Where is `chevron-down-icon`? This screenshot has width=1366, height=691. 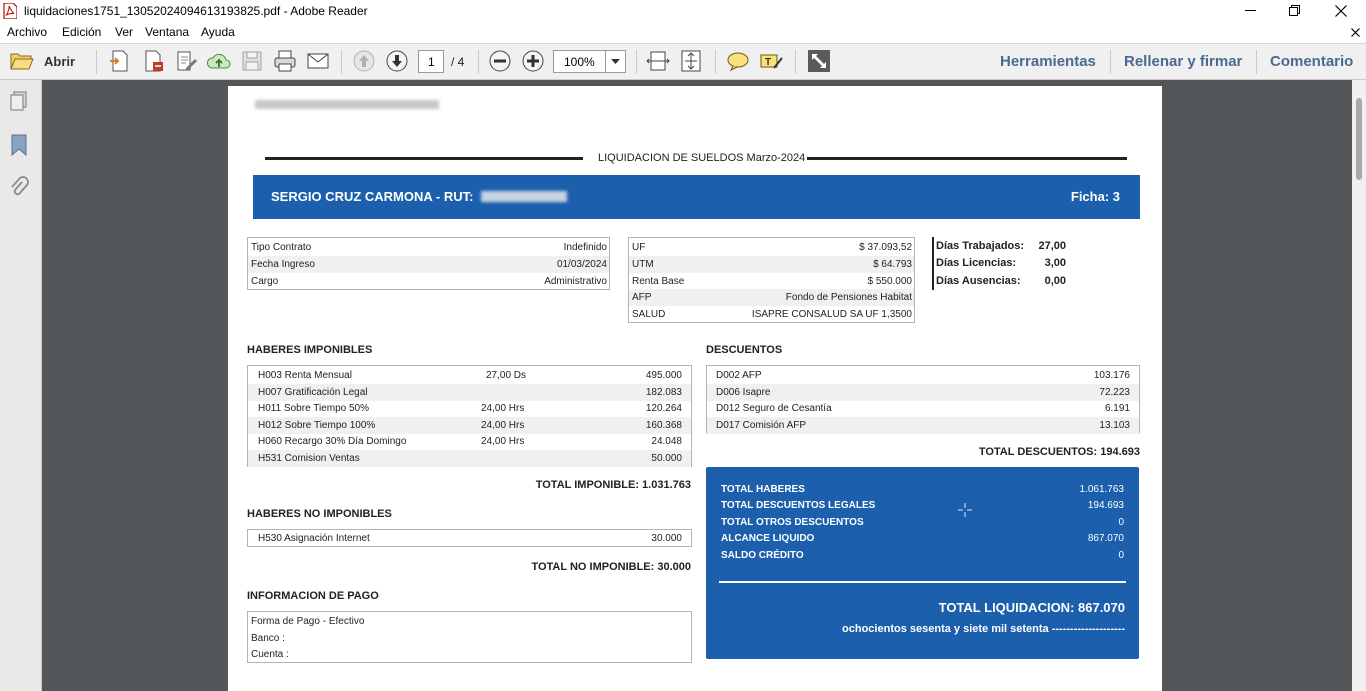 chevron-down-icon is located at coordinates (615, 61).